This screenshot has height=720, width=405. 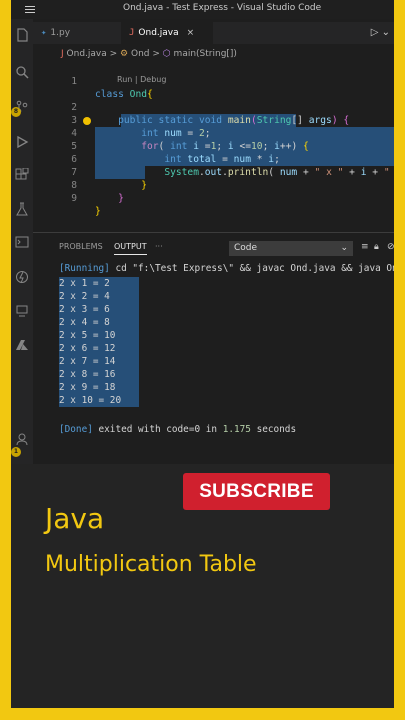 What do you see at coordinates (75, 518) in the screenshot?
I see `promo-title: Java` at bounding box center [75, 518].